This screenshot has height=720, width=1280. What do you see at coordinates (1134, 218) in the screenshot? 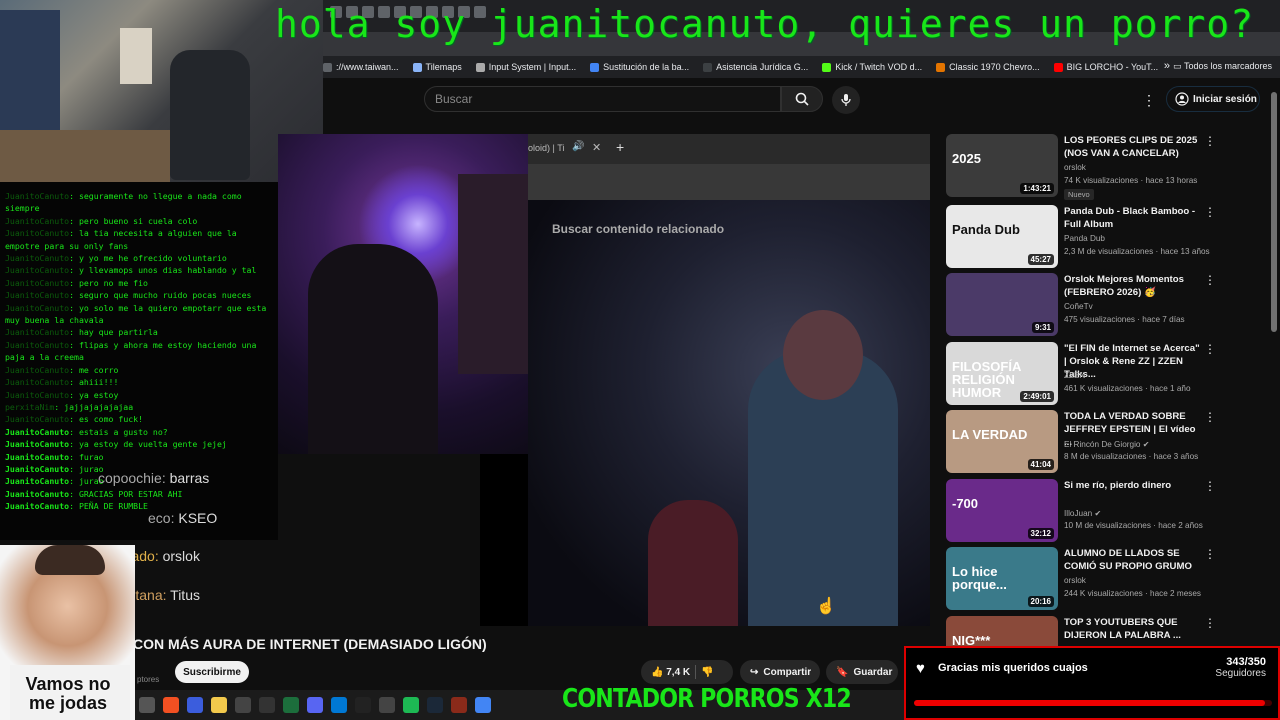
I see `recommendation-title: Panda Dub - Black Bamboo - Full Album` at bounding box center [1134, 218].